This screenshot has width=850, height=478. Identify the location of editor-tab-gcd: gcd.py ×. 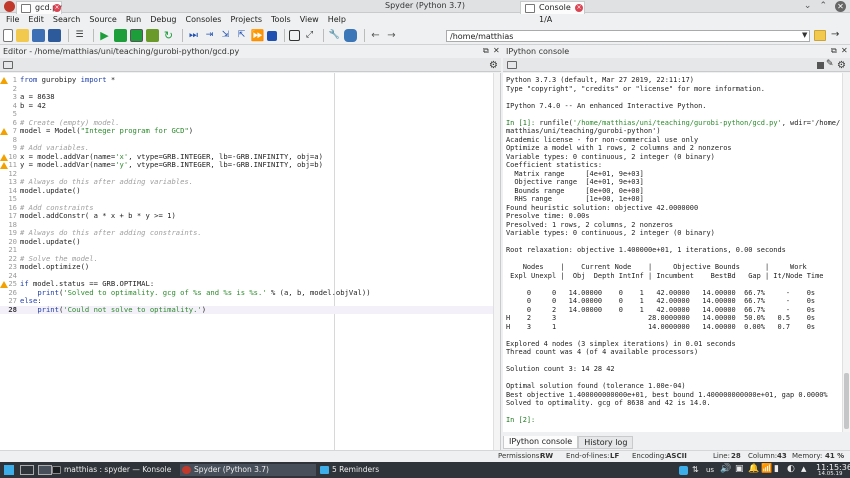
(39, 7).